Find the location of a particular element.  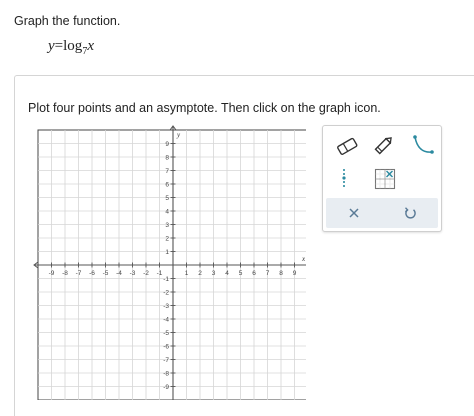

y-tick-label: -1 is located at coordinates (166, 279).